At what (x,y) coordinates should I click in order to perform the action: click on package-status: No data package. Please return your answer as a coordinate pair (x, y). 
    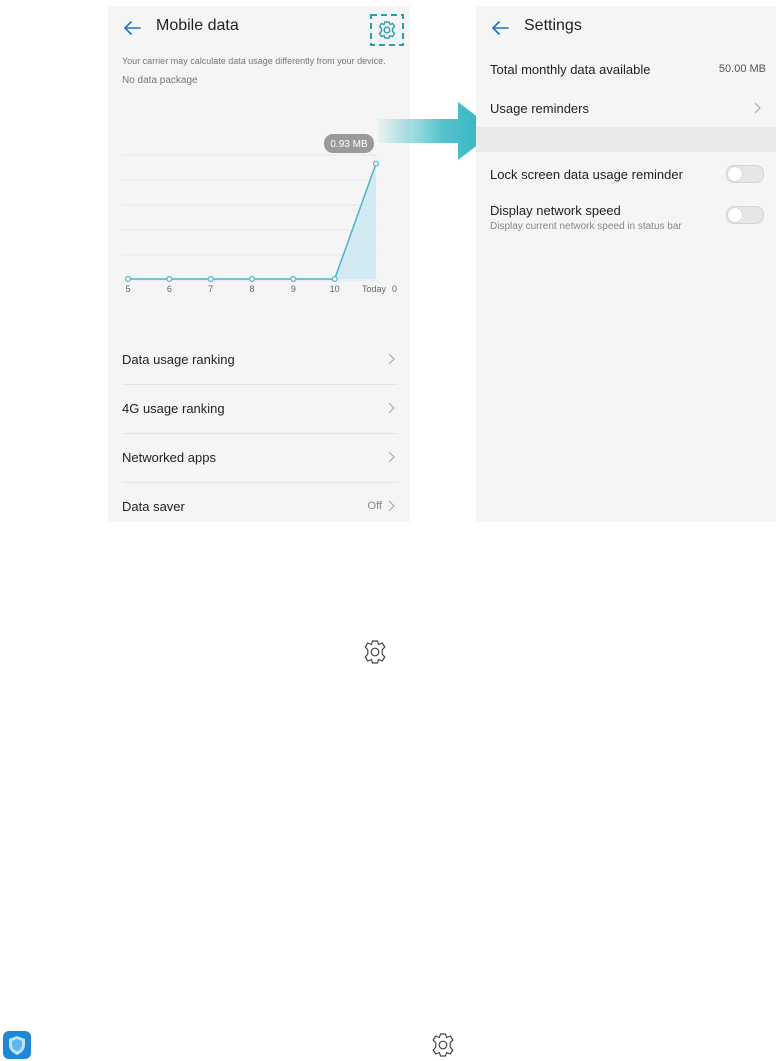
    Looking at the image, I should click on (160, 80).